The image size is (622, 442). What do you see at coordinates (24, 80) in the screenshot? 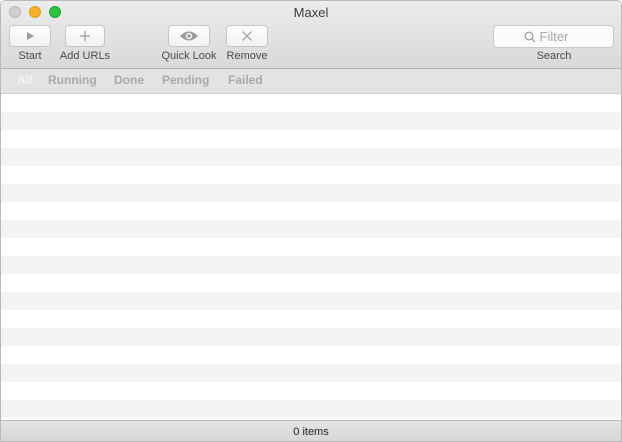
I see `tab-all: All` at bounding box center [24, 80].